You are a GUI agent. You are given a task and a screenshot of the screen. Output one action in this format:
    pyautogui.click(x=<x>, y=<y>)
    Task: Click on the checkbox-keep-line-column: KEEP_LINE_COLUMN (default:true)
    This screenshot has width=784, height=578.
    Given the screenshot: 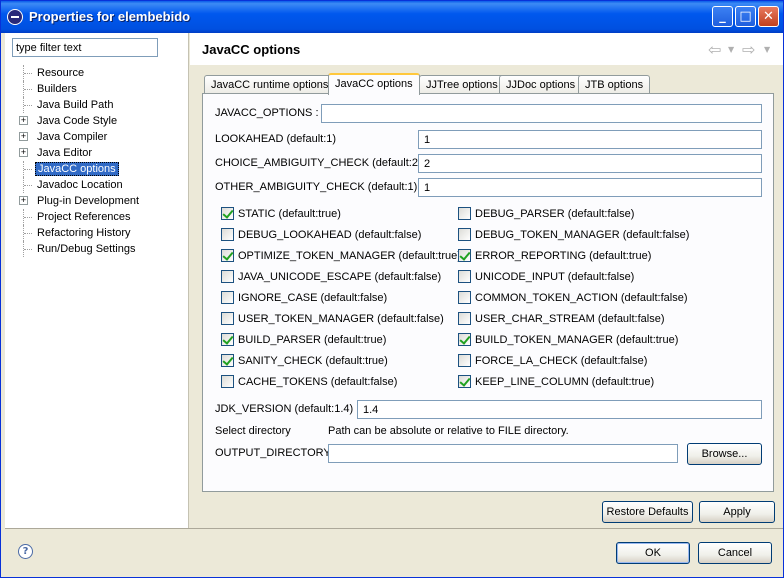 What is the action you would take?
    pyautogui.click(x=556, y=383)
    